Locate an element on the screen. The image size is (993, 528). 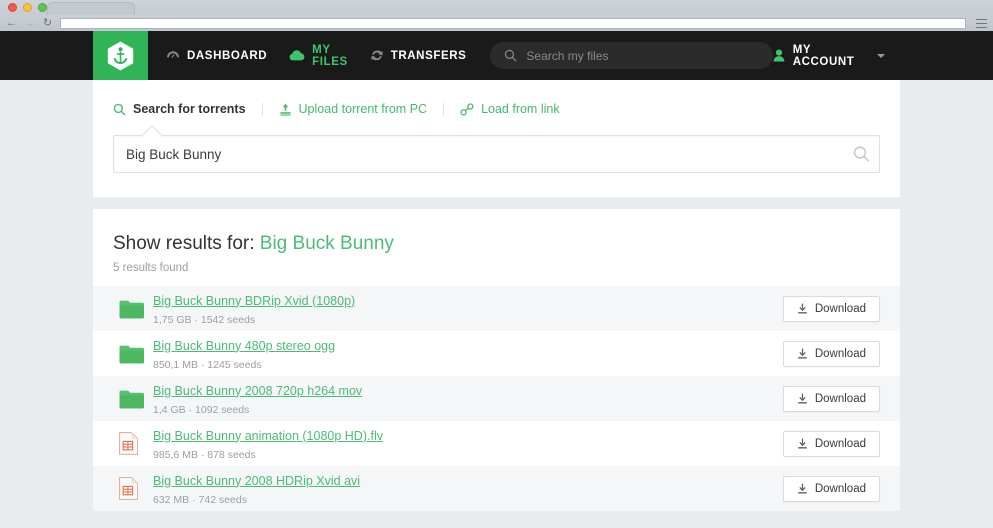
site-logo is located at coordinates (120, 55).